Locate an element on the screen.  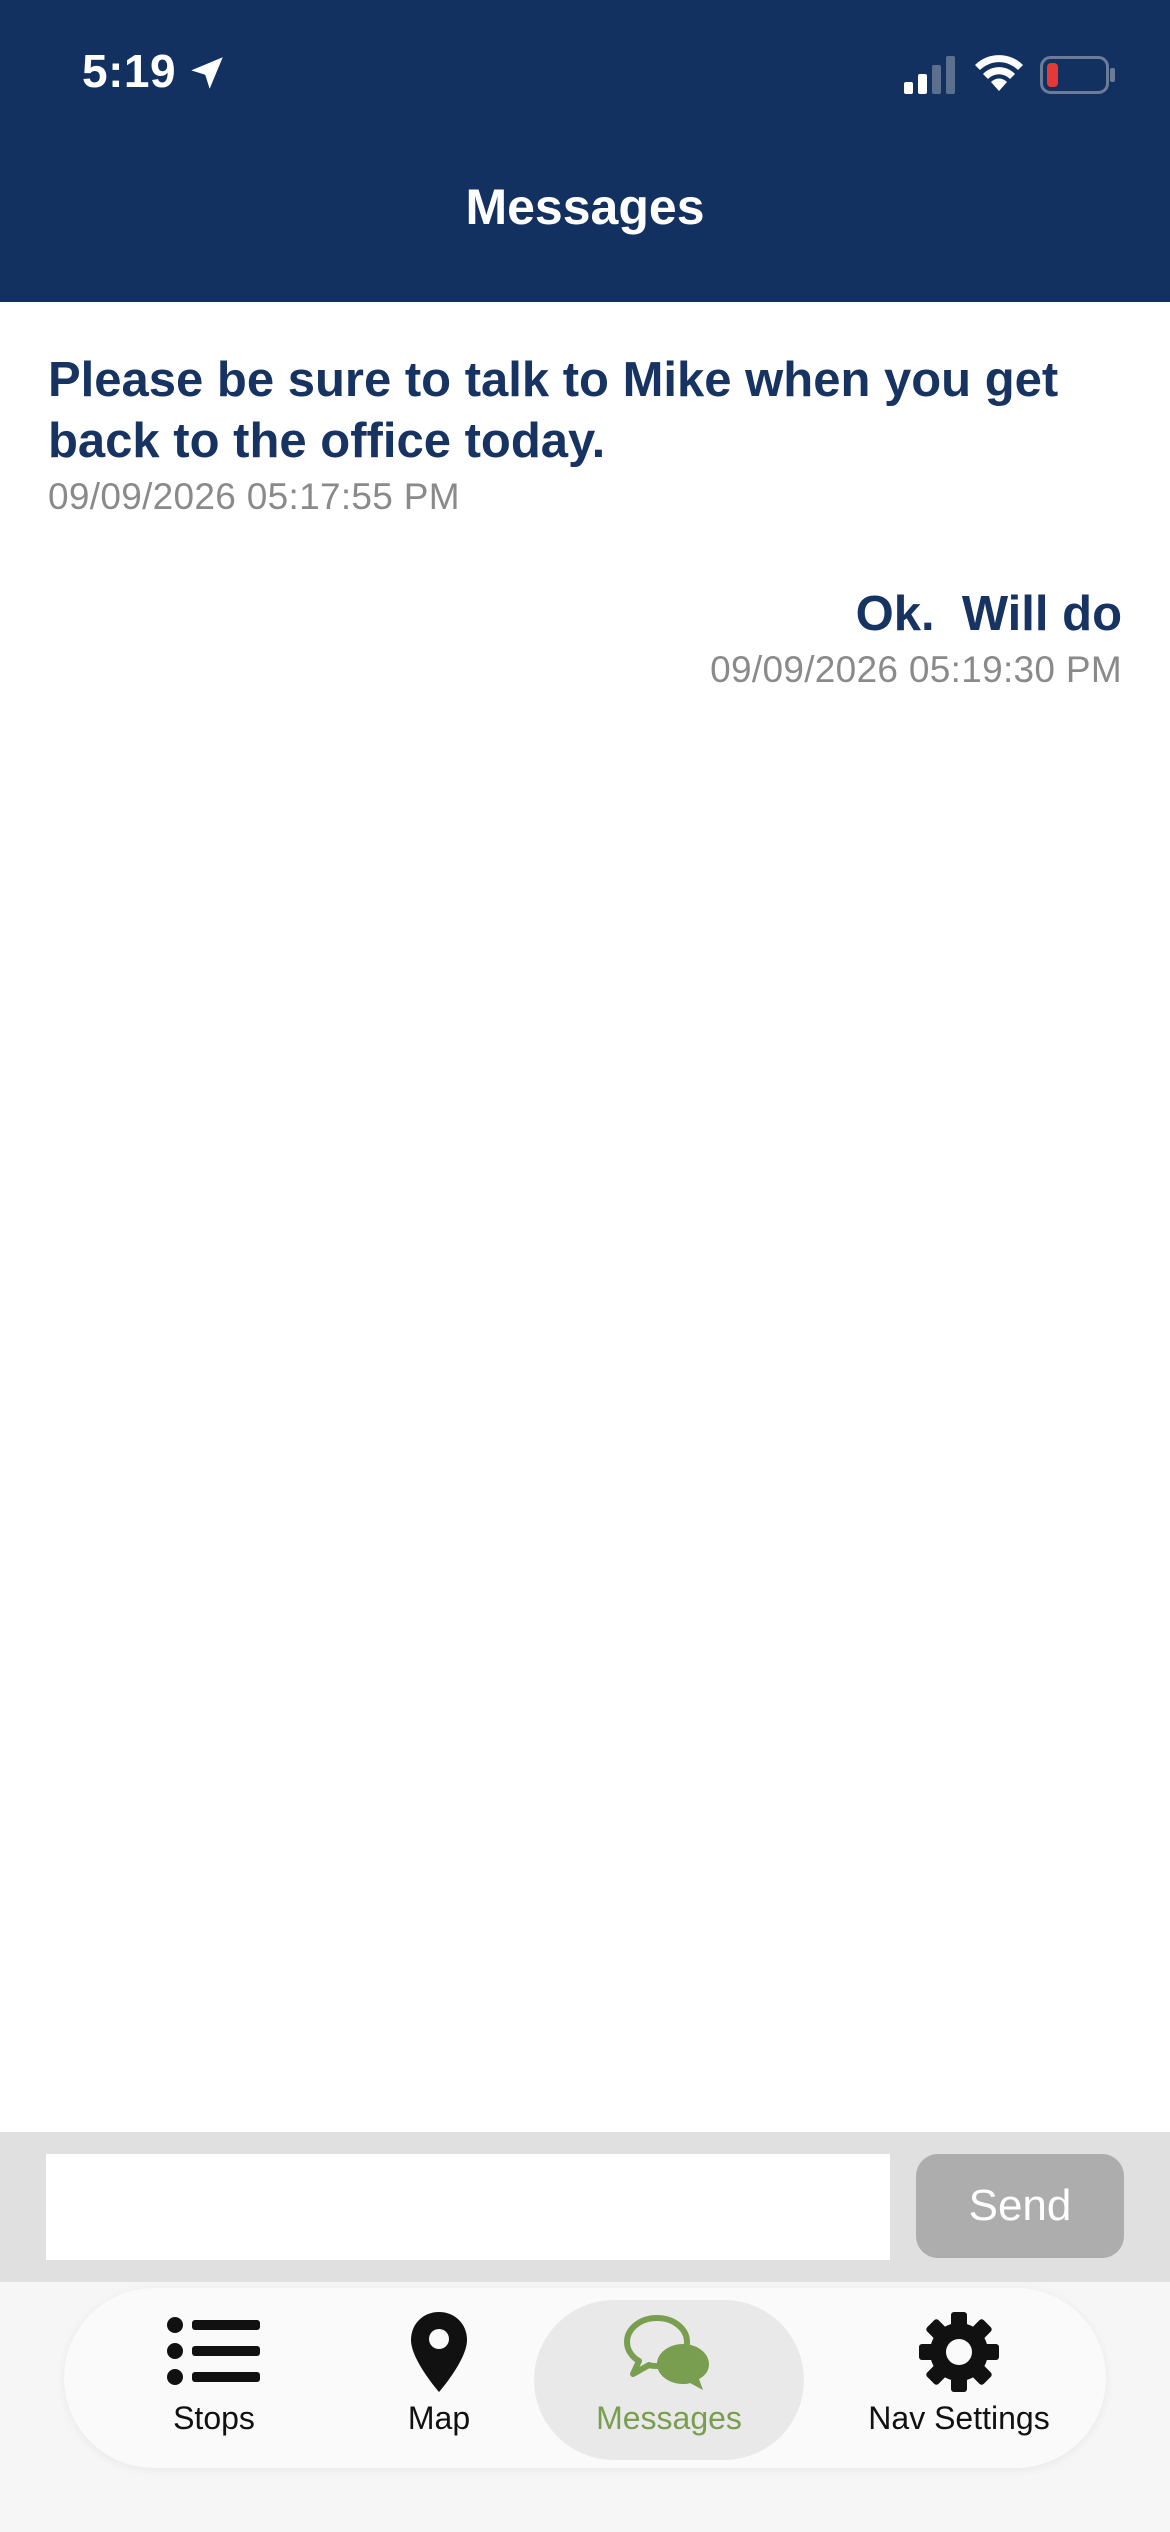
battery-low-icon is located at coordinates (1077, 75).